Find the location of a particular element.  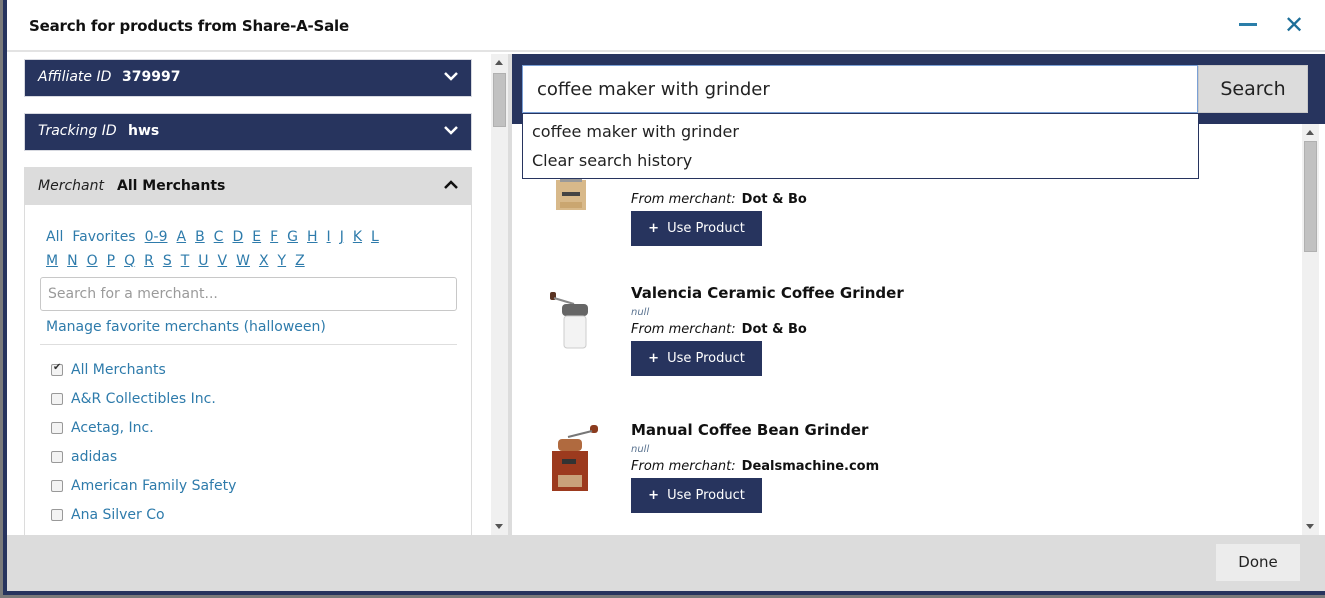

product-description: null is located at coordinates (640, 312).